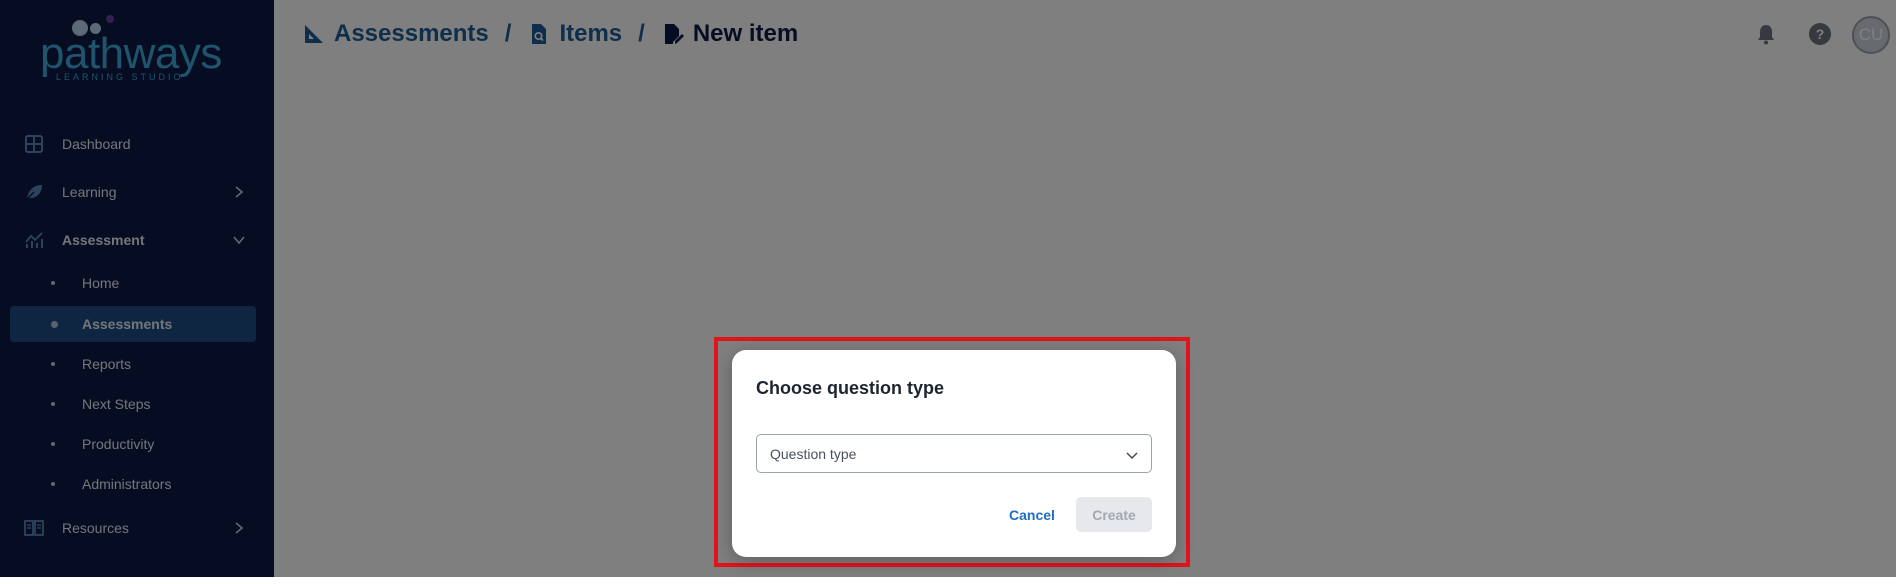 The image size is (1896, 584). What do you see at coordinates (1132, 455) in the screenshot?
I see `chevron-down-icon` at bounding box center [1132, 455].